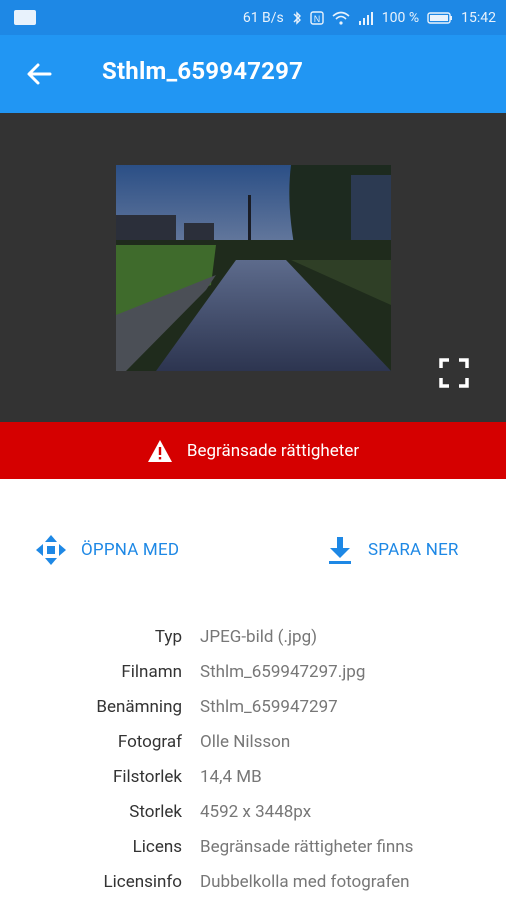 The height and width of the screenshot is (900, 506). Describe the element at coordinates (139, 707) in the screenshot. I see `info-key: Benämning` at that location.